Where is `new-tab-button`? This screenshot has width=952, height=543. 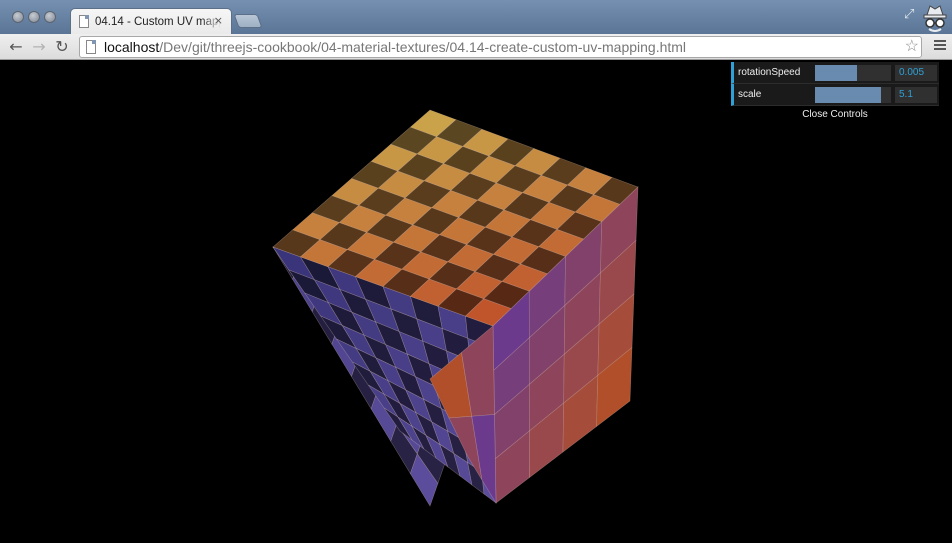
new-tab-button is located at coordinates (248, 21).